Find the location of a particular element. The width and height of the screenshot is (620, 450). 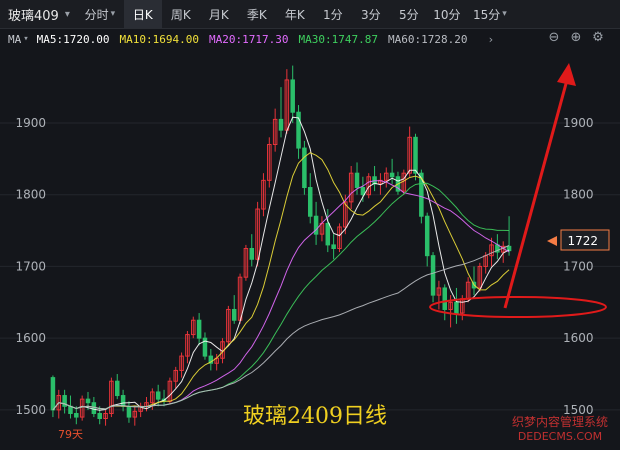

tab-label: 3分 is located at coordinates (371, 14).